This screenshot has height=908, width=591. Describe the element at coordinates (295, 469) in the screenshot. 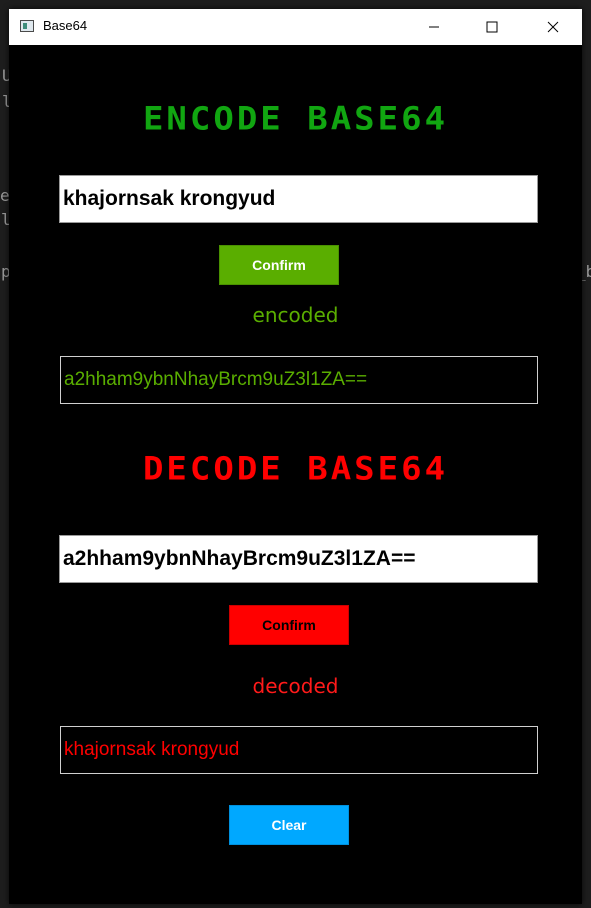

I see `decode-heading: DECODE BASE64` at that location.